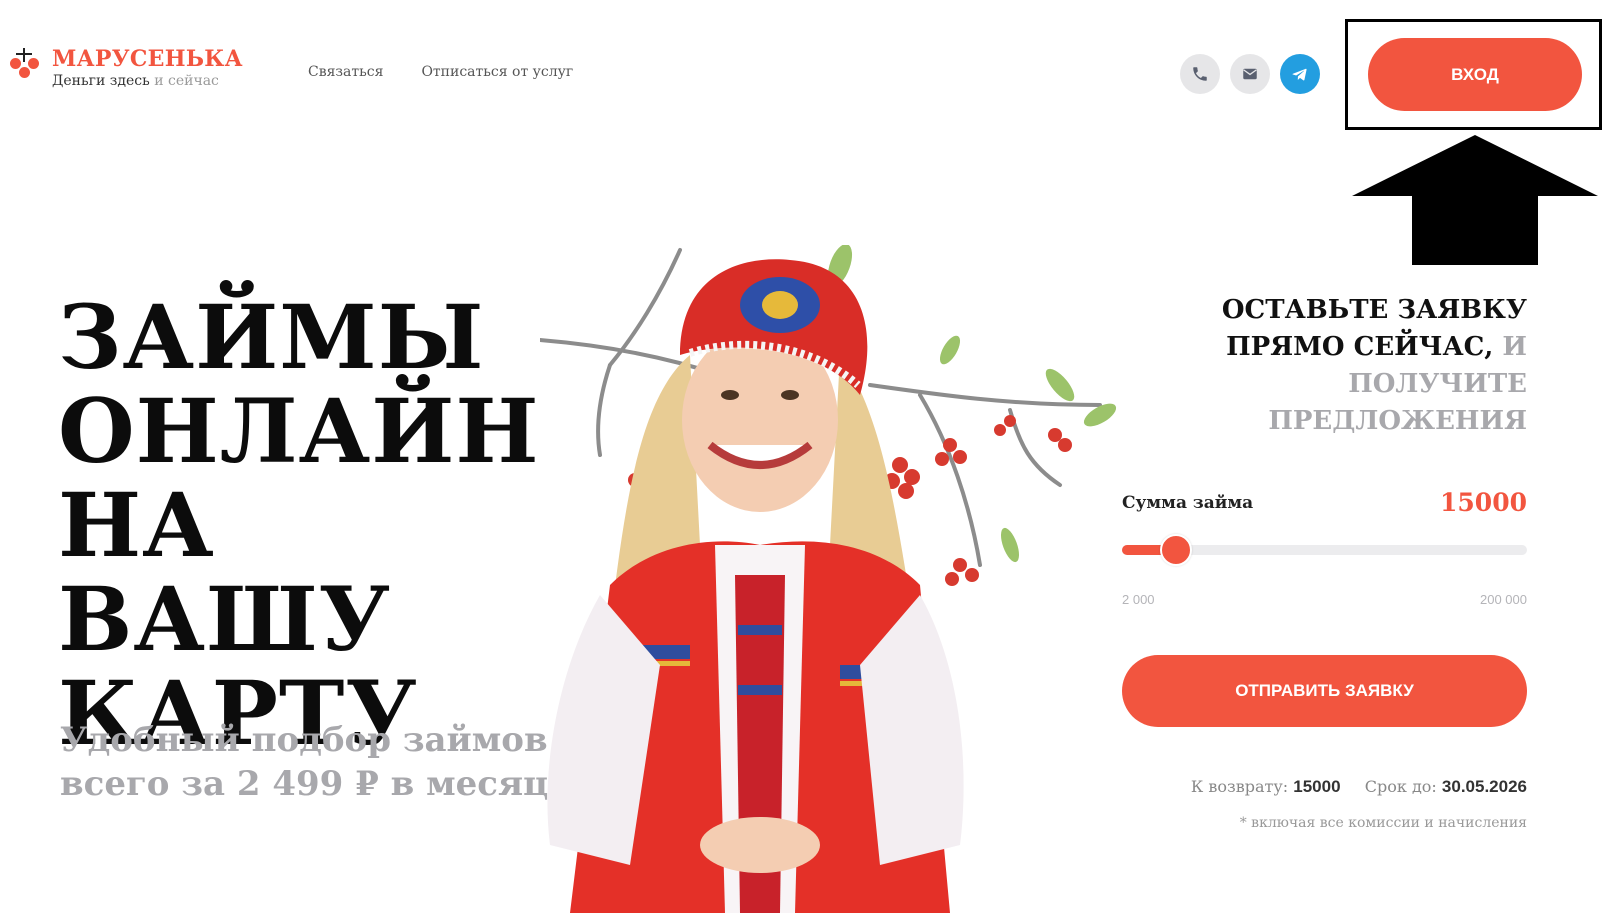 The height and width of the screenshot is (913, 1617). What do you see at coordinates (1175, 550) in the screenshot?
I see `amount-slider-handle` at bounding box center [1175, 550].